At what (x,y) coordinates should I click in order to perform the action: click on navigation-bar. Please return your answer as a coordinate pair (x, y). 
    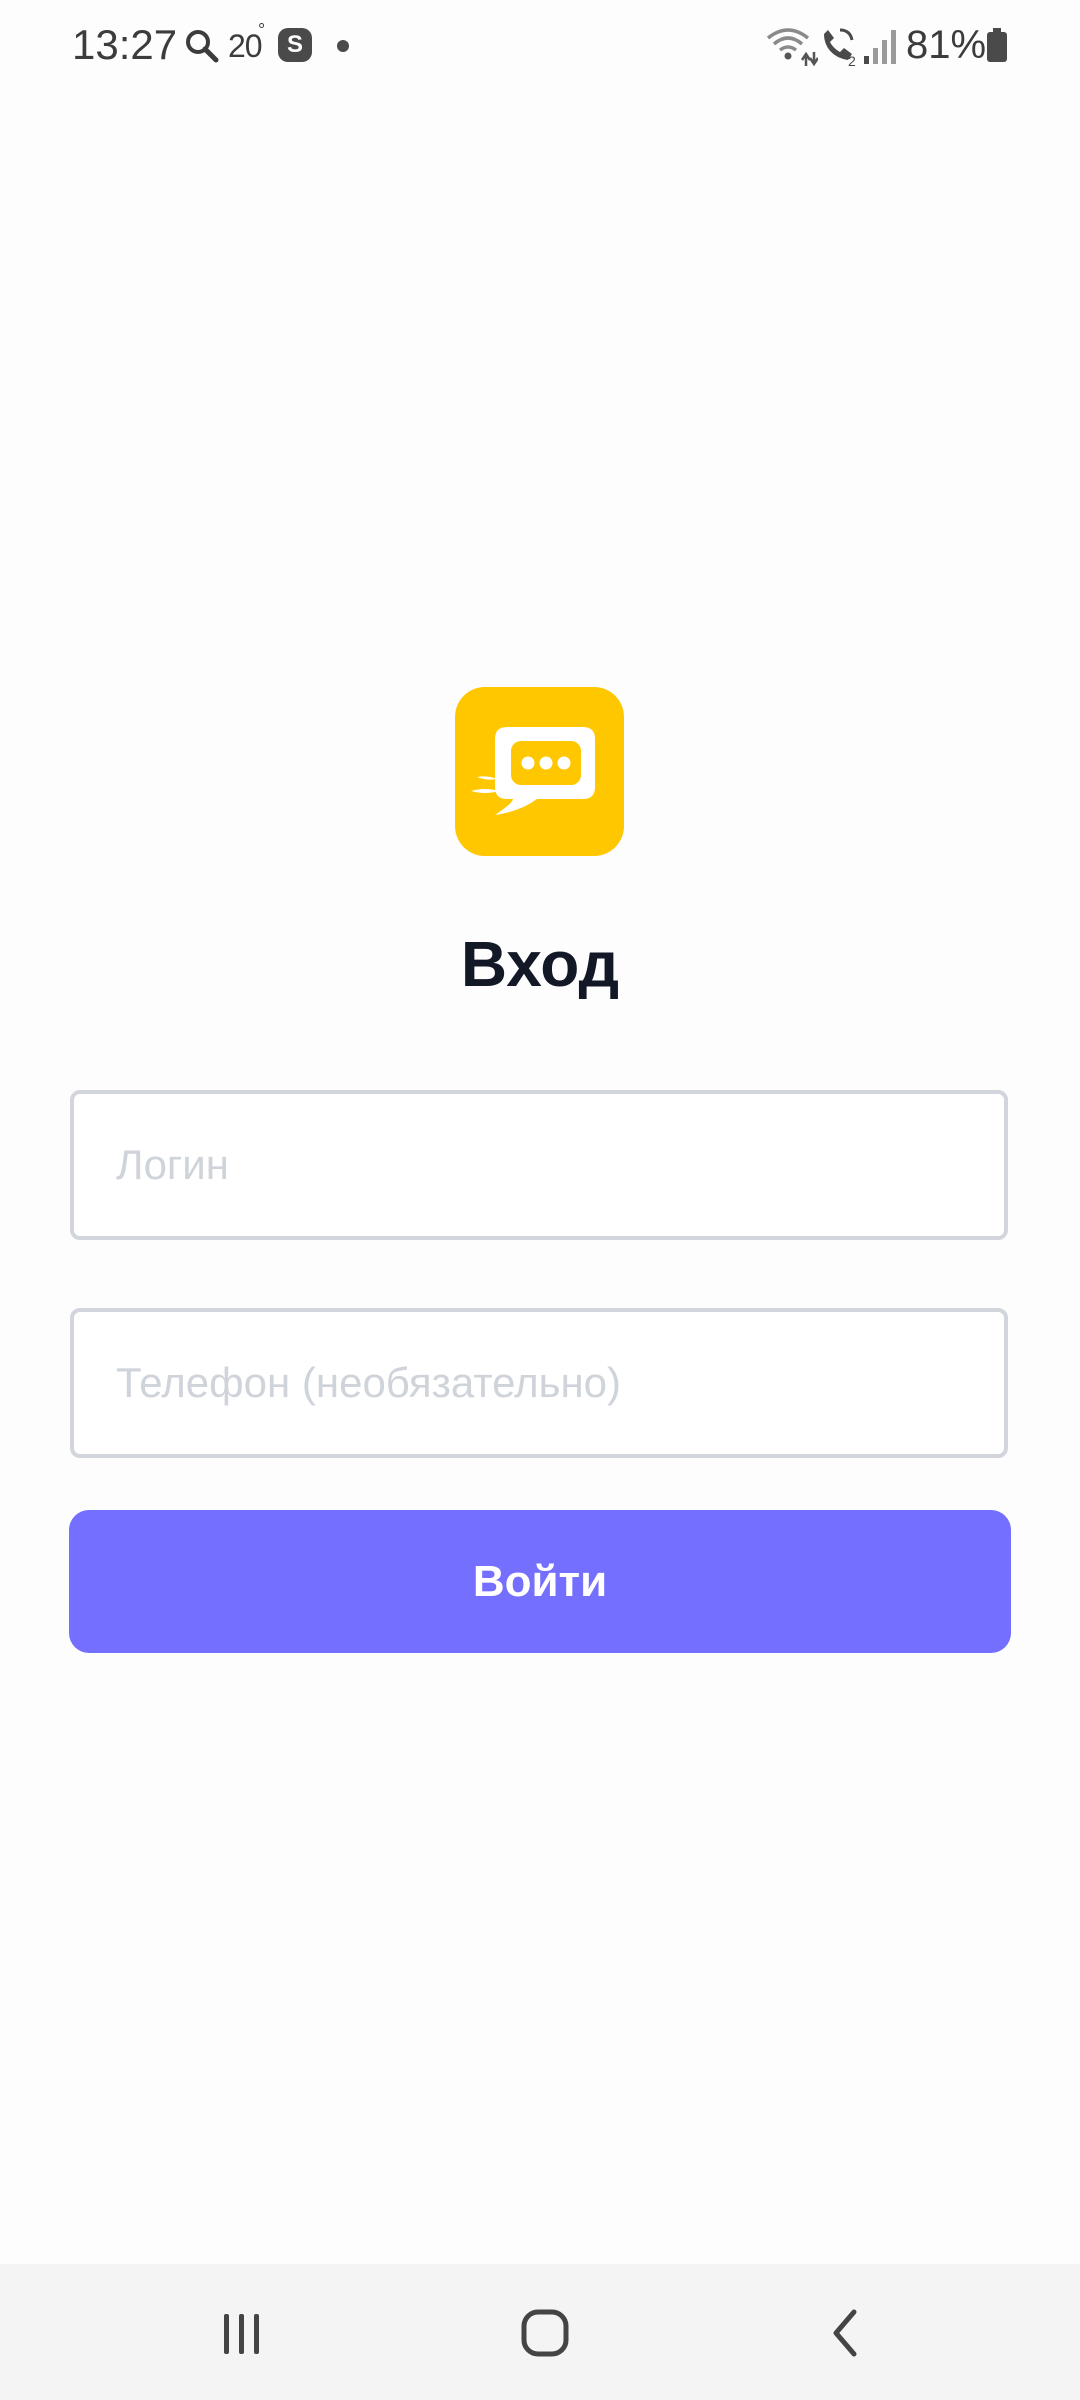
    Looking at the image, I should click on (540, 2332).